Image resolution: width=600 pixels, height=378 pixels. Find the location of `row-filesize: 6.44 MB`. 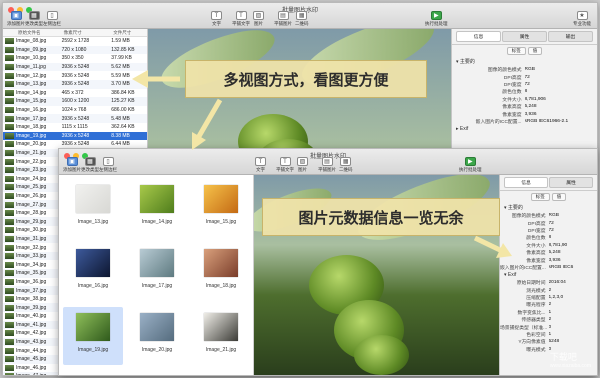

row-filesize: 6.44 MB is located at coordinates (120, 144).